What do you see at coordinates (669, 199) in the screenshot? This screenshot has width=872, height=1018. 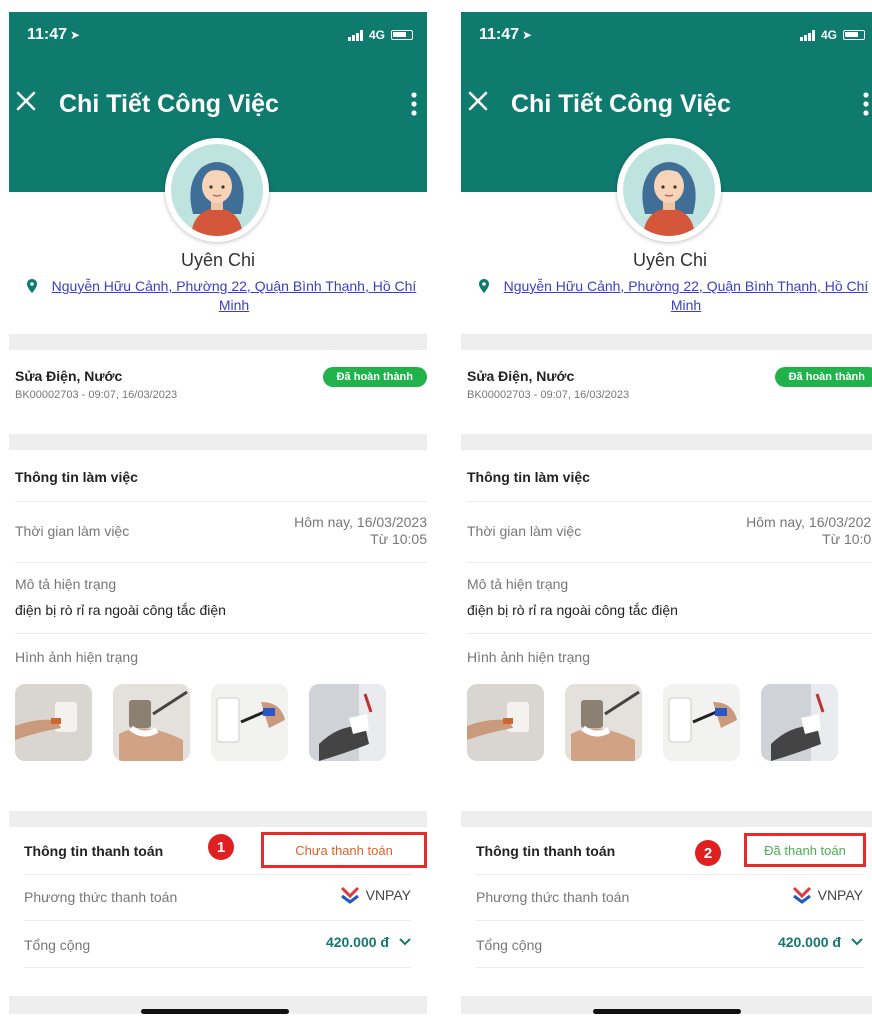 I see `woman-avatar-icon` at bounding box center [669, 199].